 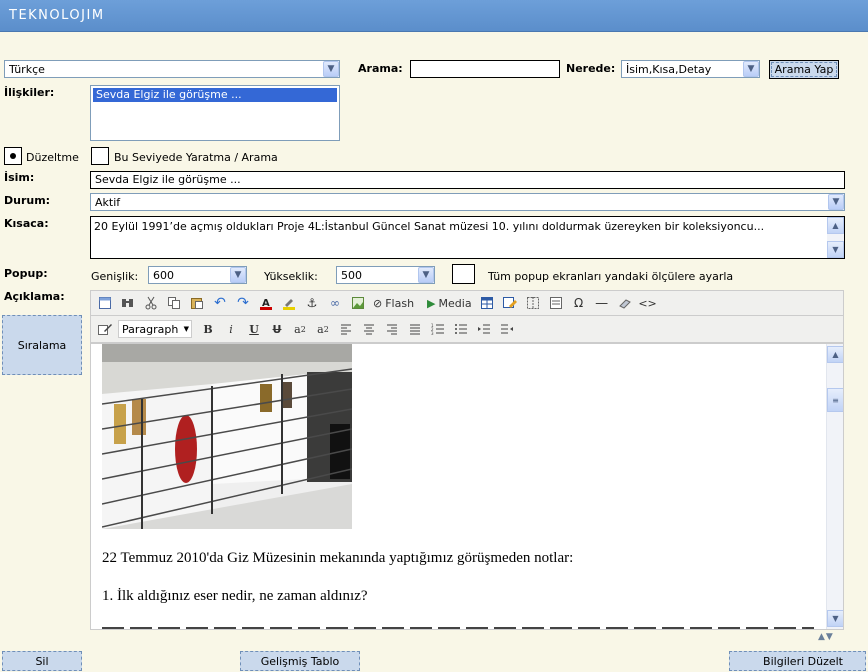 What do you see at coordinates (400, 303) in the screenshot?
I see `flash-label: Flash` at bounding box center [400, 303].